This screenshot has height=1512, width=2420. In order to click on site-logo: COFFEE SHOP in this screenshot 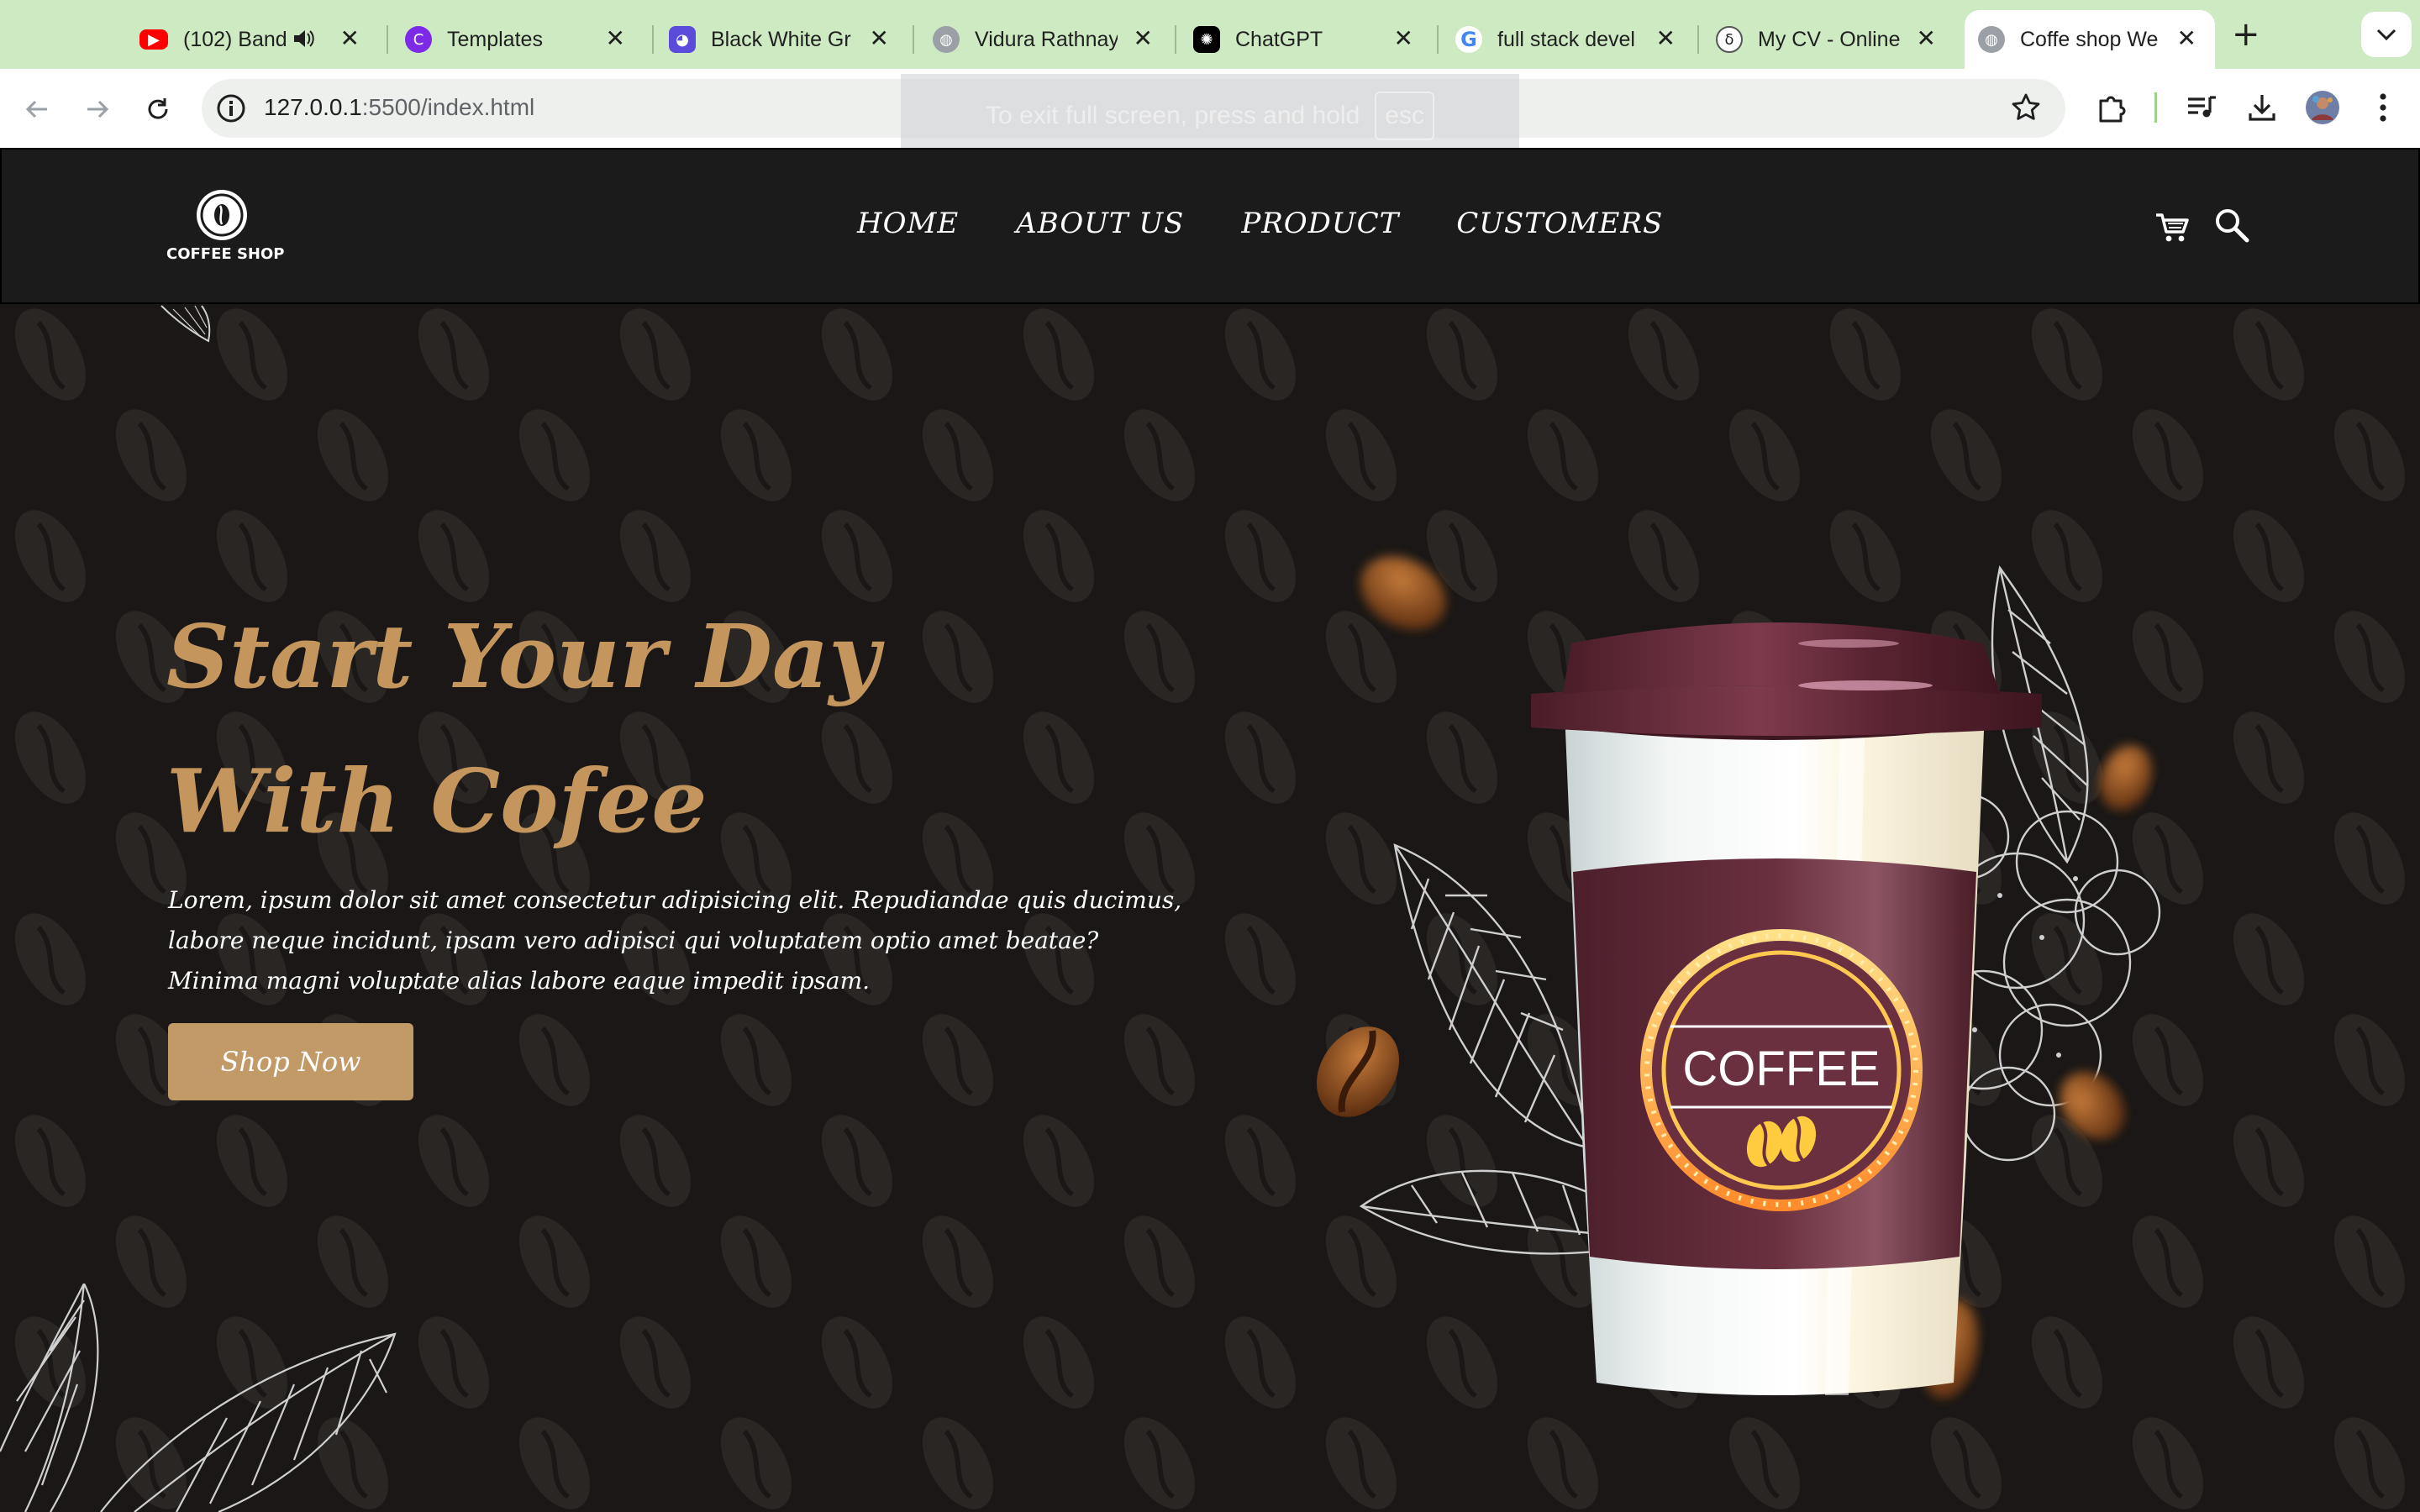, I will do `click(225, 227)`.